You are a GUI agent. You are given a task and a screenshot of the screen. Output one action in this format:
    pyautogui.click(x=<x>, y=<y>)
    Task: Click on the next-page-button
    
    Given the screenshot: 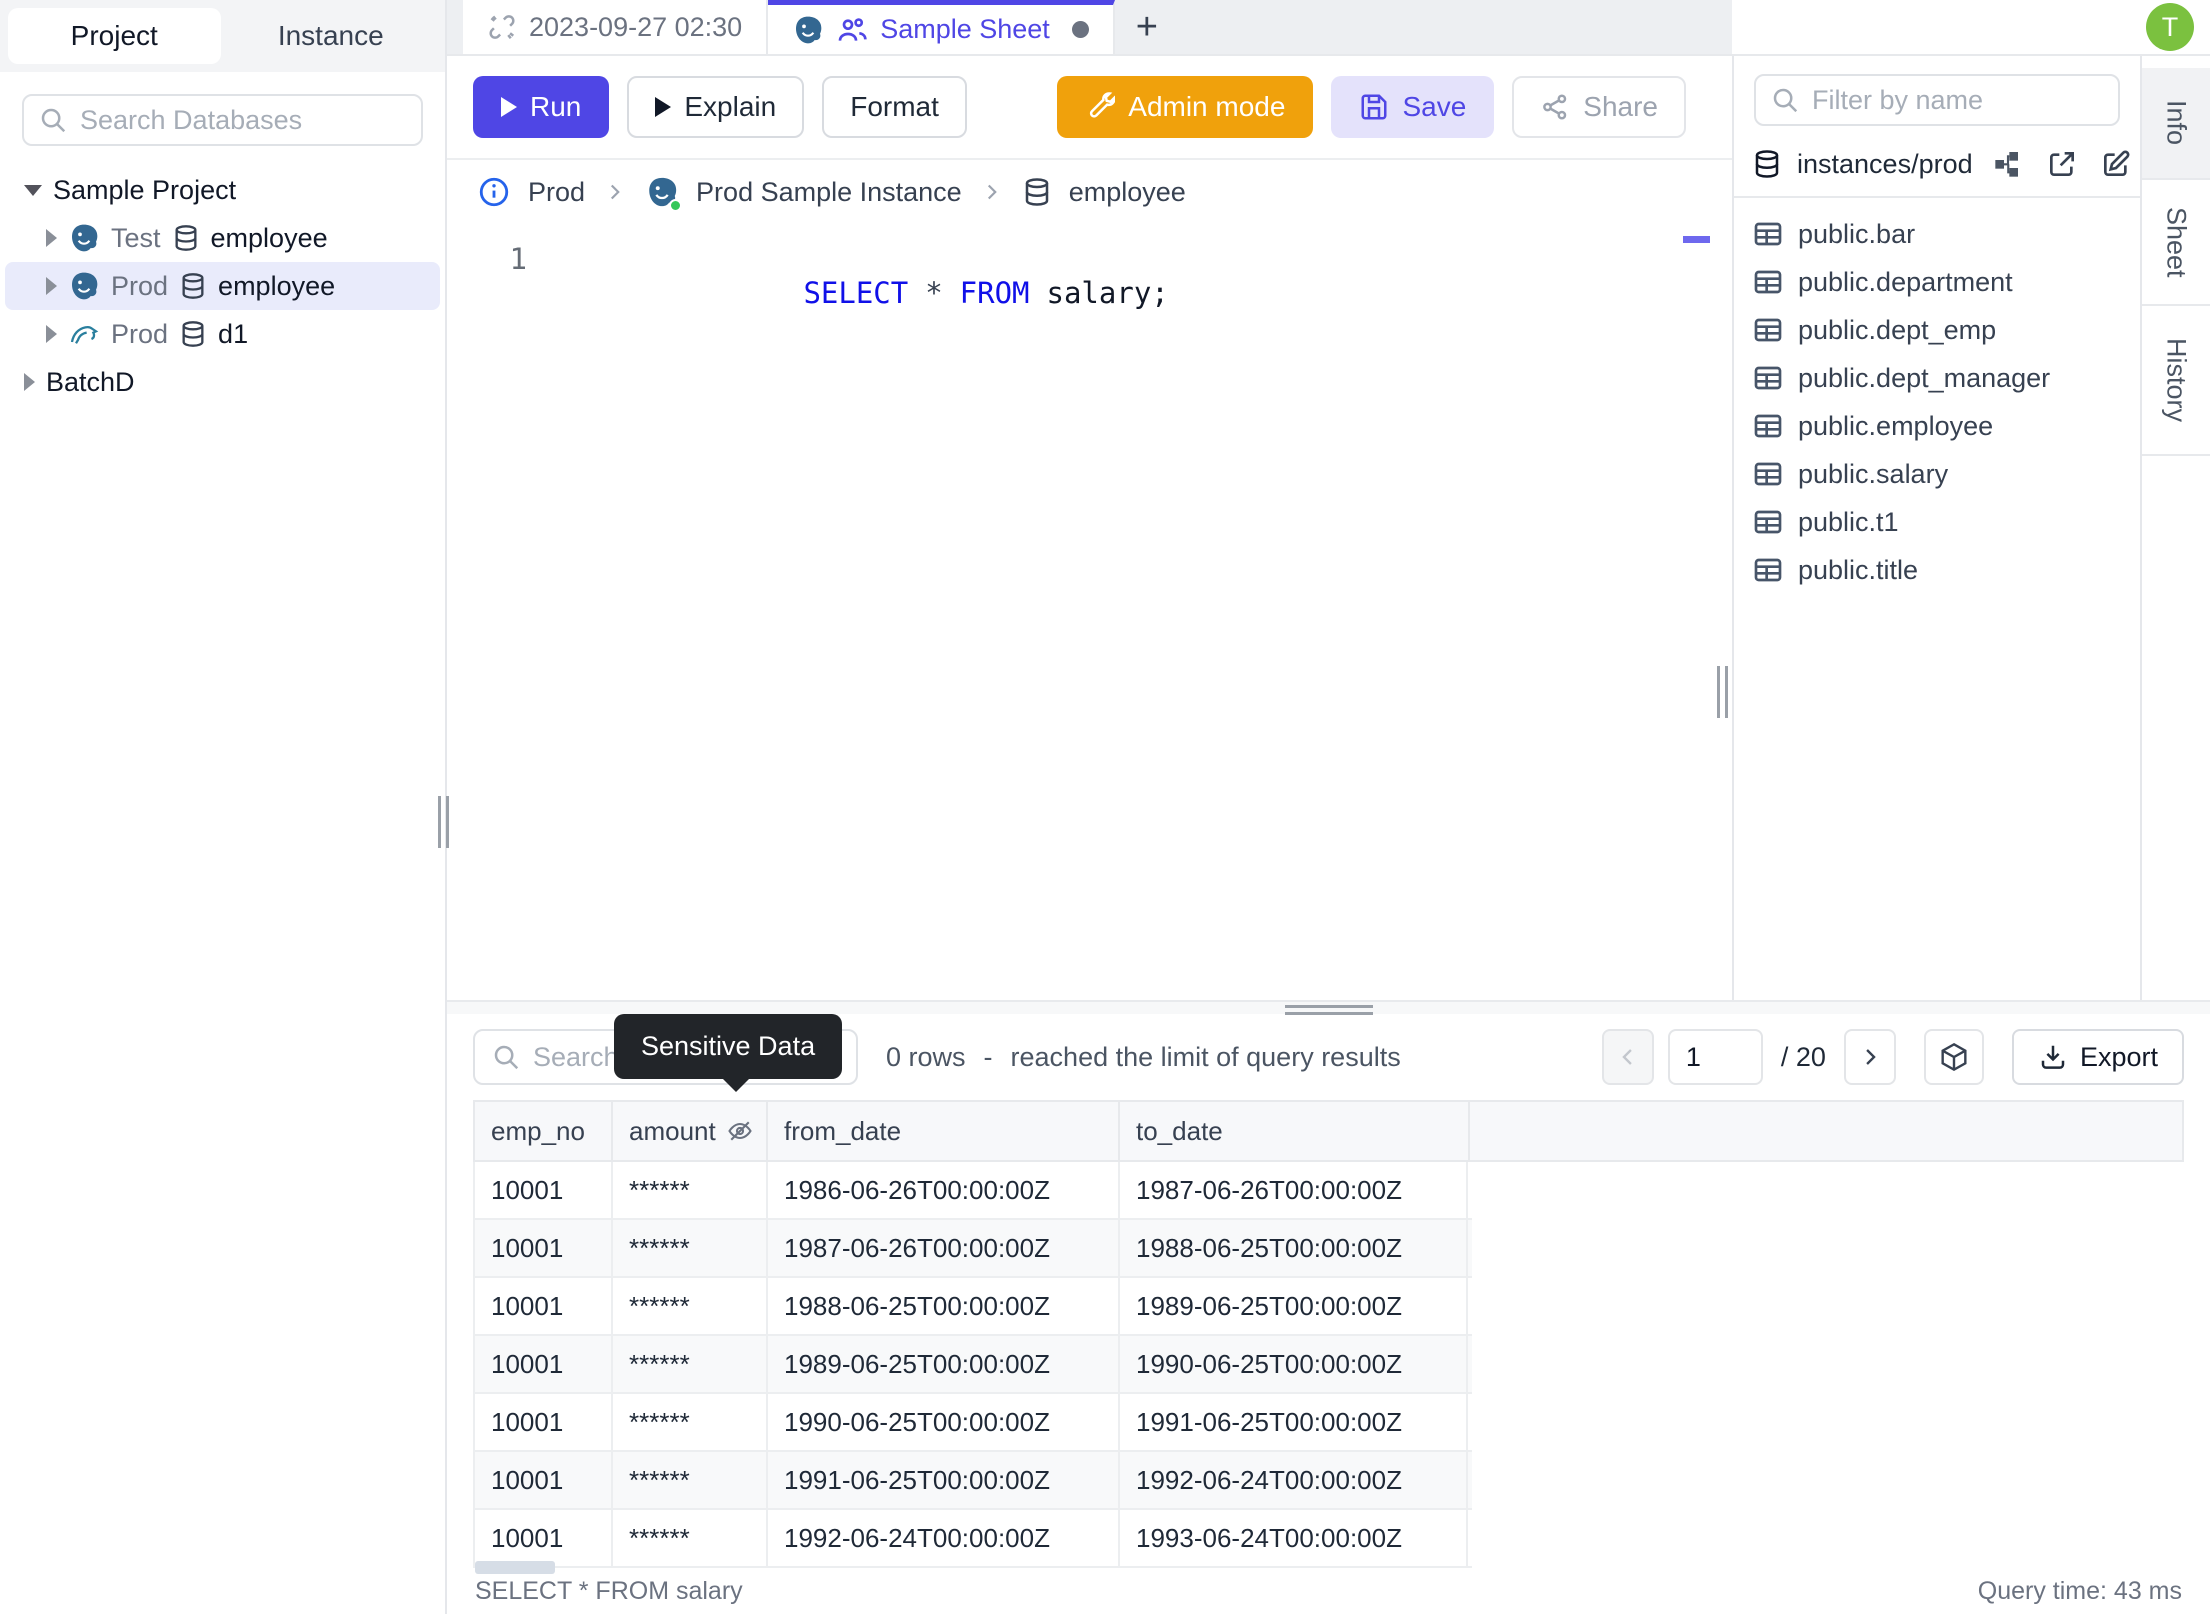 What is the action you would take?
    pyautogui.click(x=1869, y=1057)
    